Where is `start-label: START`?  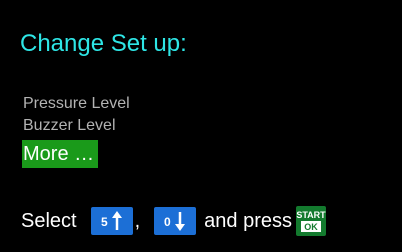 start-label: START is located at coordinates (311, 215).